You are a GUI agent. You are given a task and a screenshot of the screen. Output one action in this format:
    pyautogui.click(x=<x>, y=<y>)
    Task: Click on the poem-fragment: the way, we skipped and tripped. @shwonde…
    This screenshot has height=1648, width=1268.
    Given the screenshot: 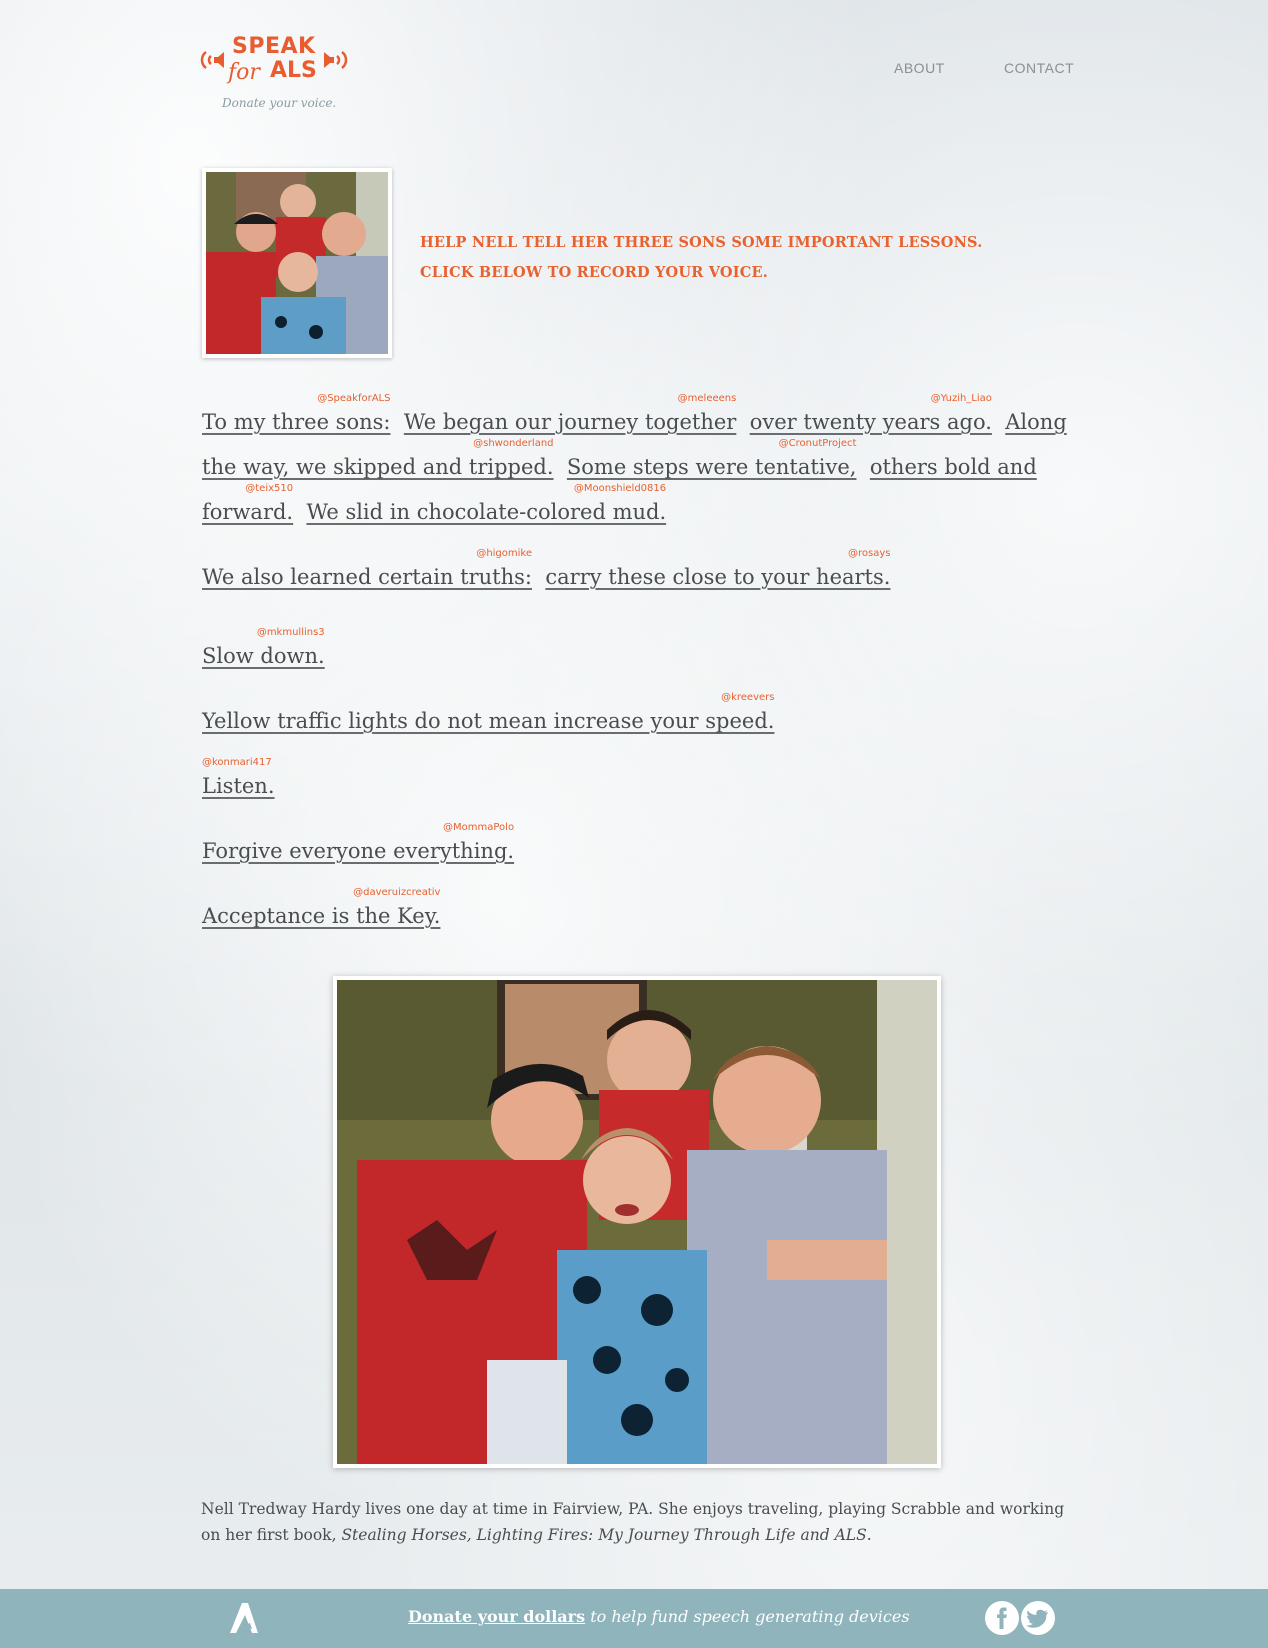 What is the action you would take?
    pyautogui.click(x=378, y=458)
    